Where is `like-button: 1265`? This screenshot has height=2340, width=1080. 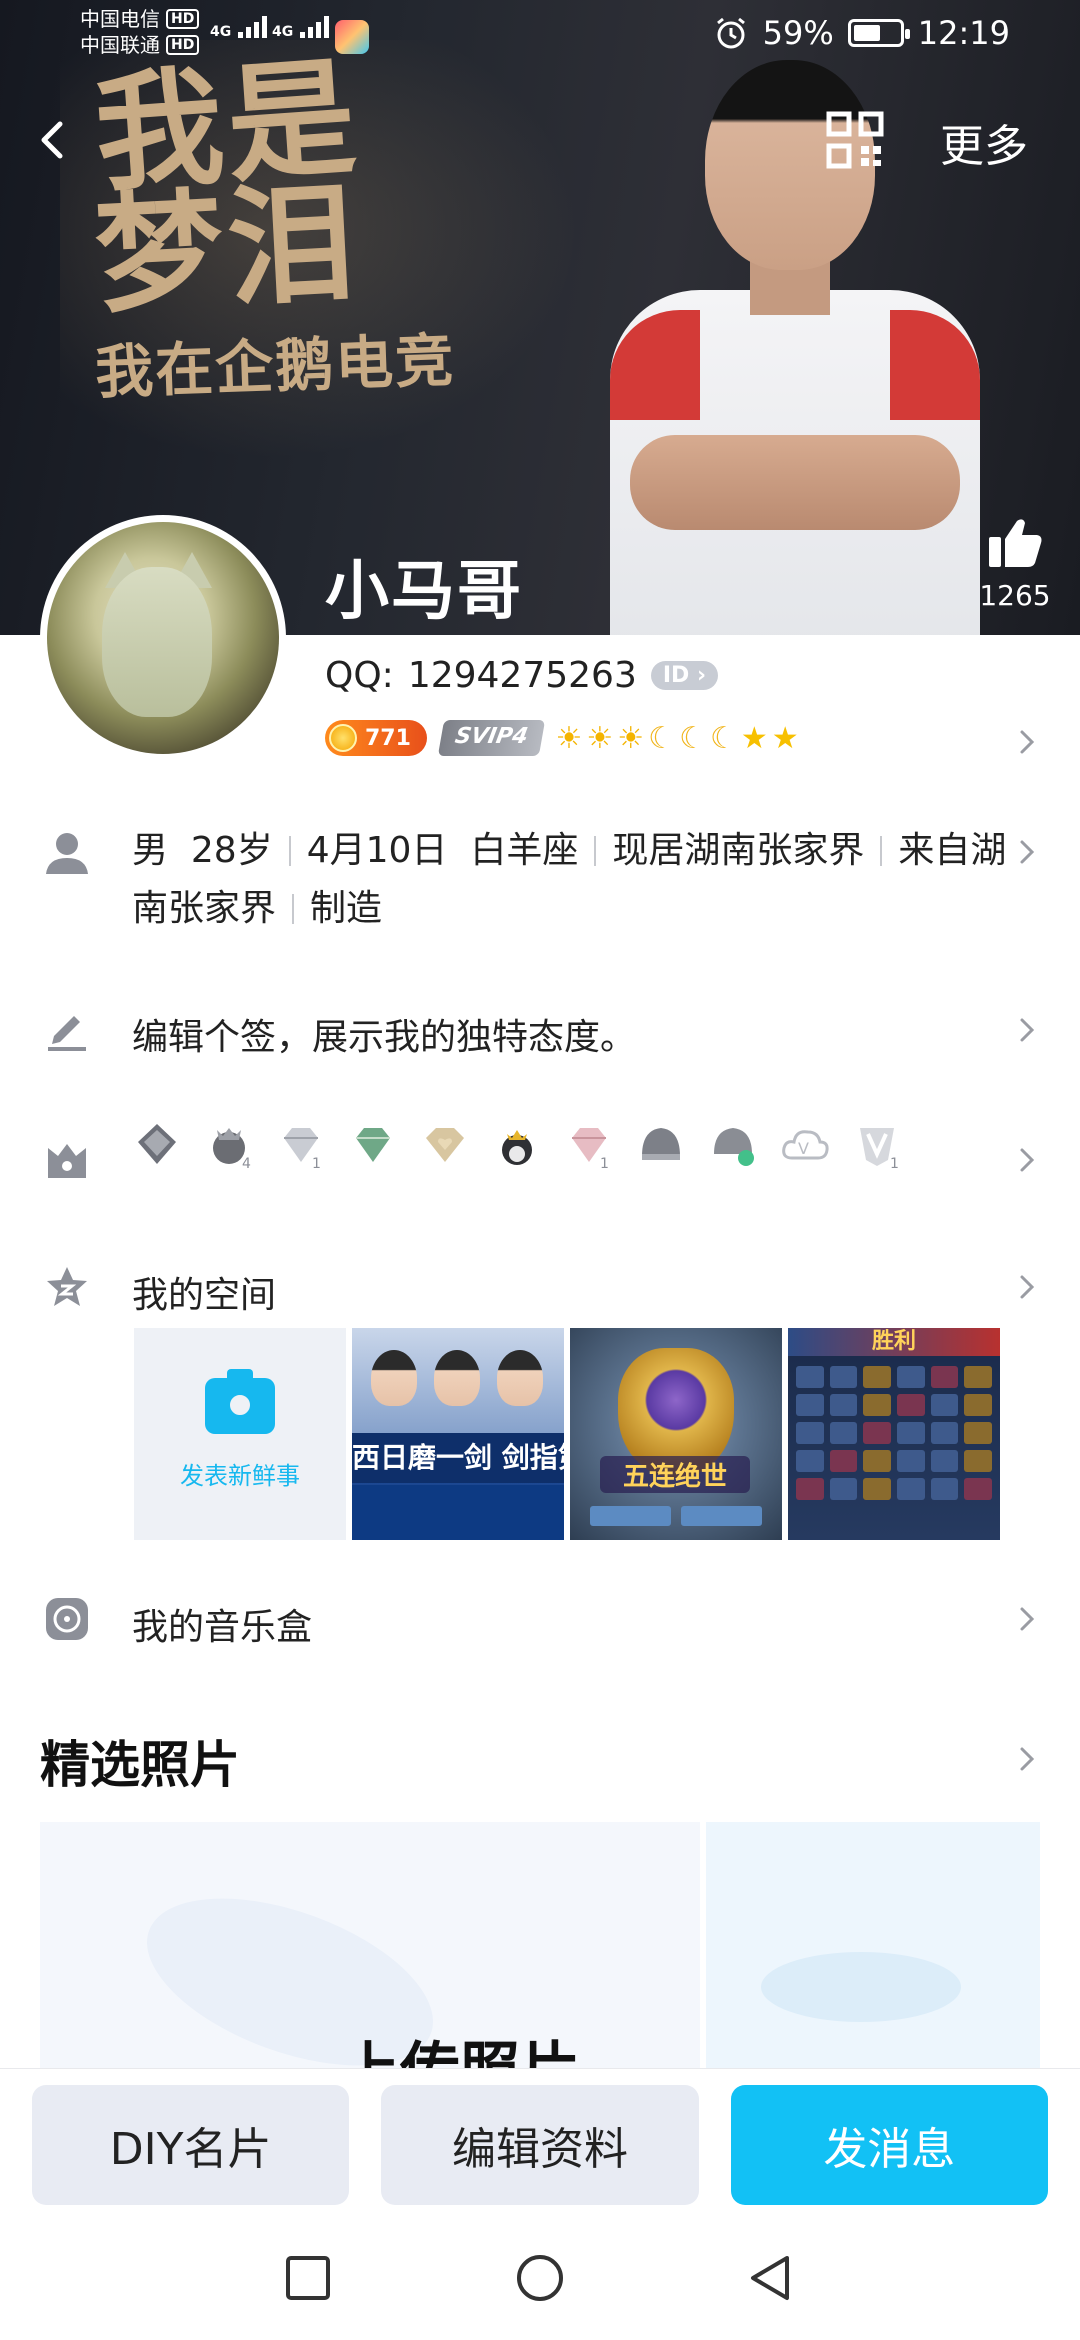
like-button: 1265 is located at coordinates (1015, 563).